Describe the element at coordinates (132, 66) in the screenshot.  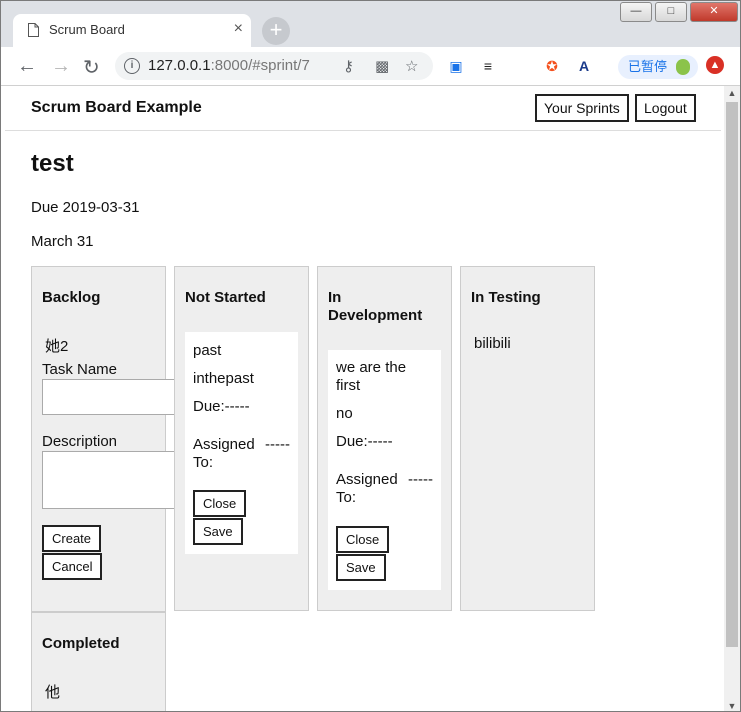
I see `site-info-icon: i` at that location.